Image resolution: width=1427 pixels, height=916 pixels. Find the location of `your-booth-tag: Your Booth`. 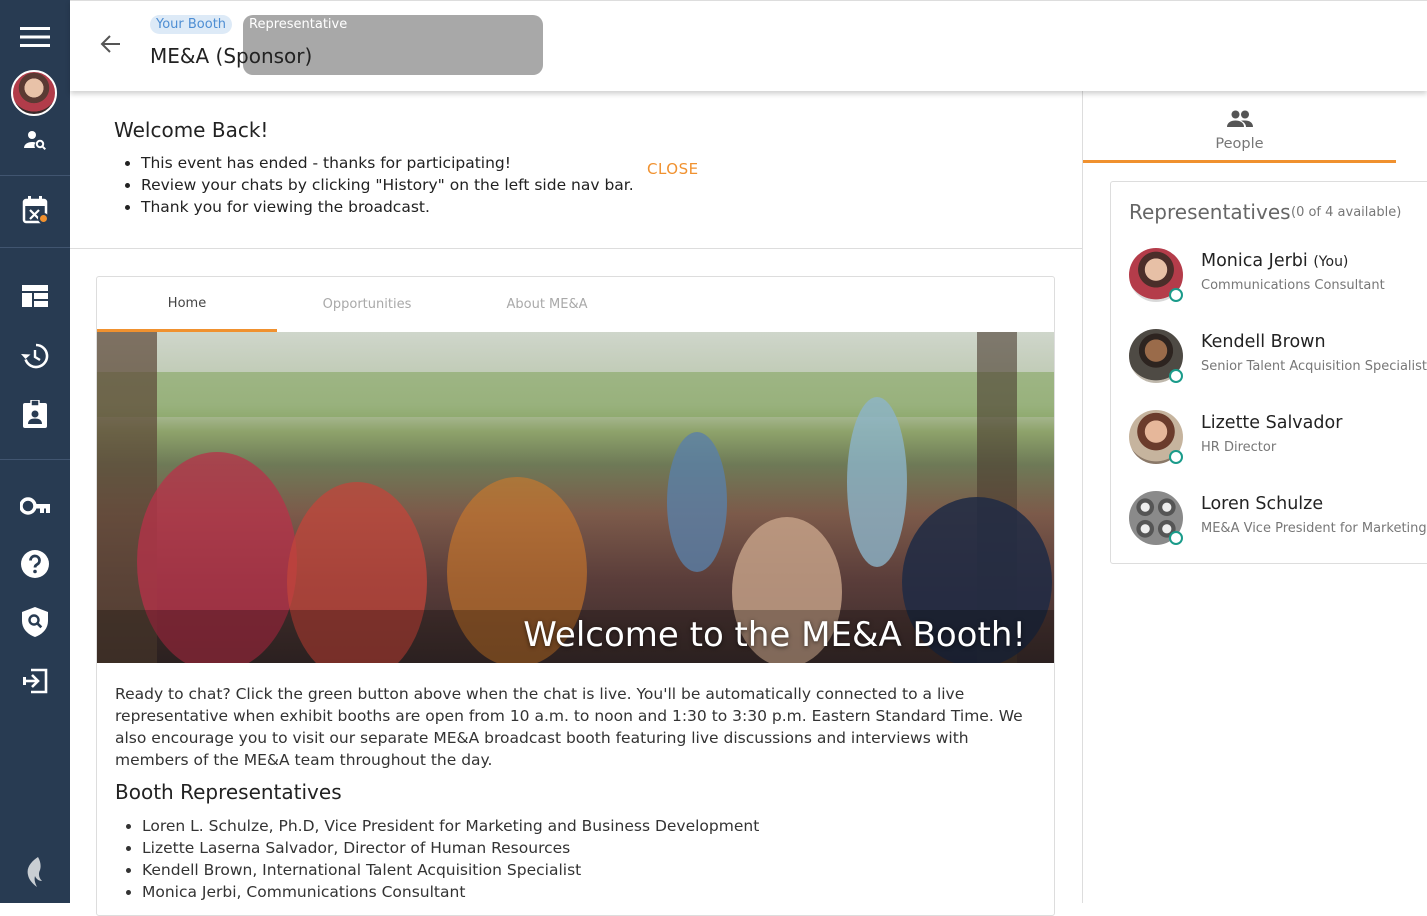

your-booth-tag: Your Booth is located at coordinates (191, 24).